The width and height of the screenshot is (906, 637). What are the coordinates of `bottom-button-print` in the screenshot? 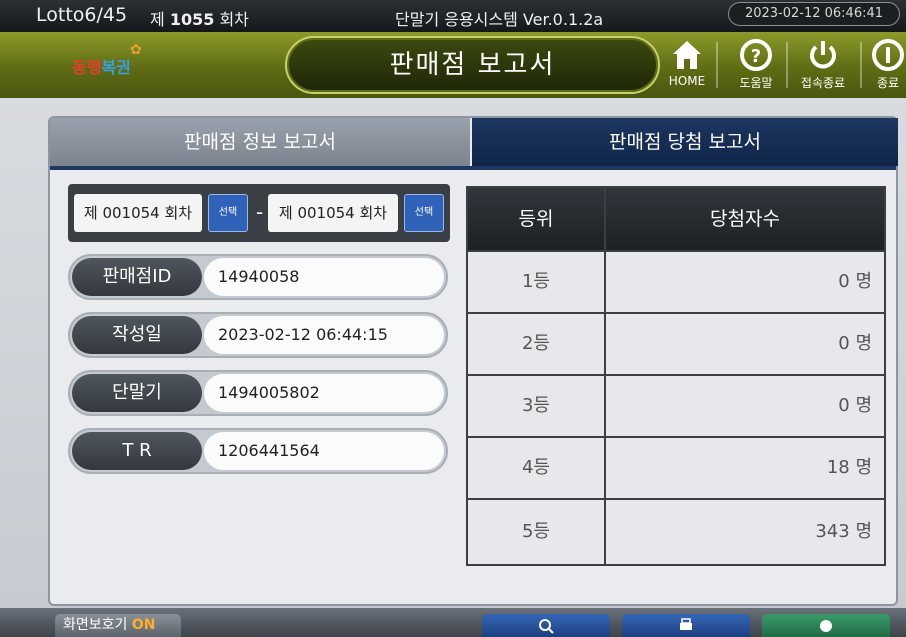 It's located at (686, 625).